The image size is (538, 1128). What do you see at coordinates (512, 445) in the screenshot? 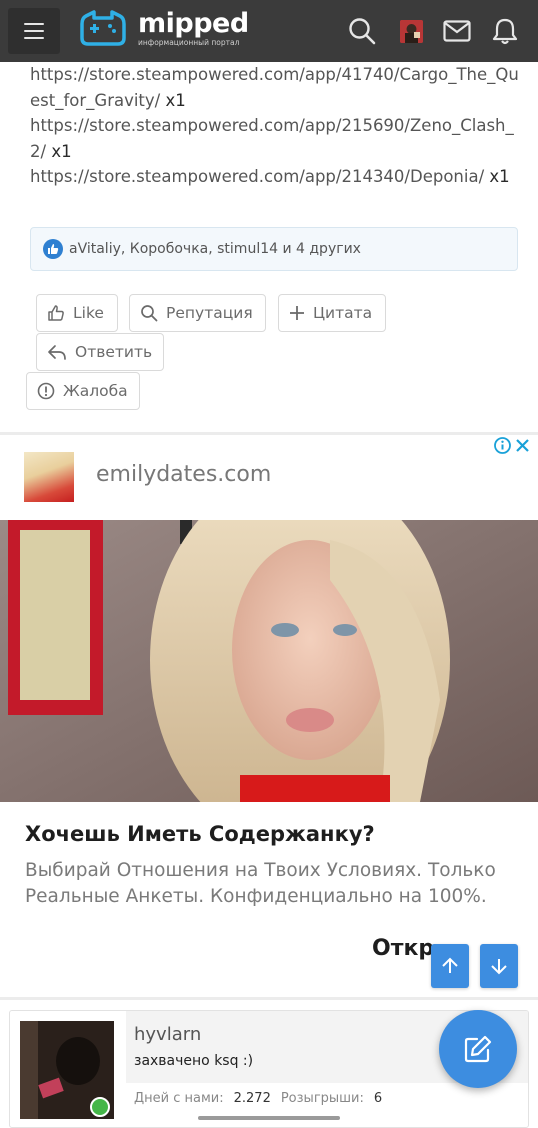
I see `ad-controls` at bounding box center [512, 445].